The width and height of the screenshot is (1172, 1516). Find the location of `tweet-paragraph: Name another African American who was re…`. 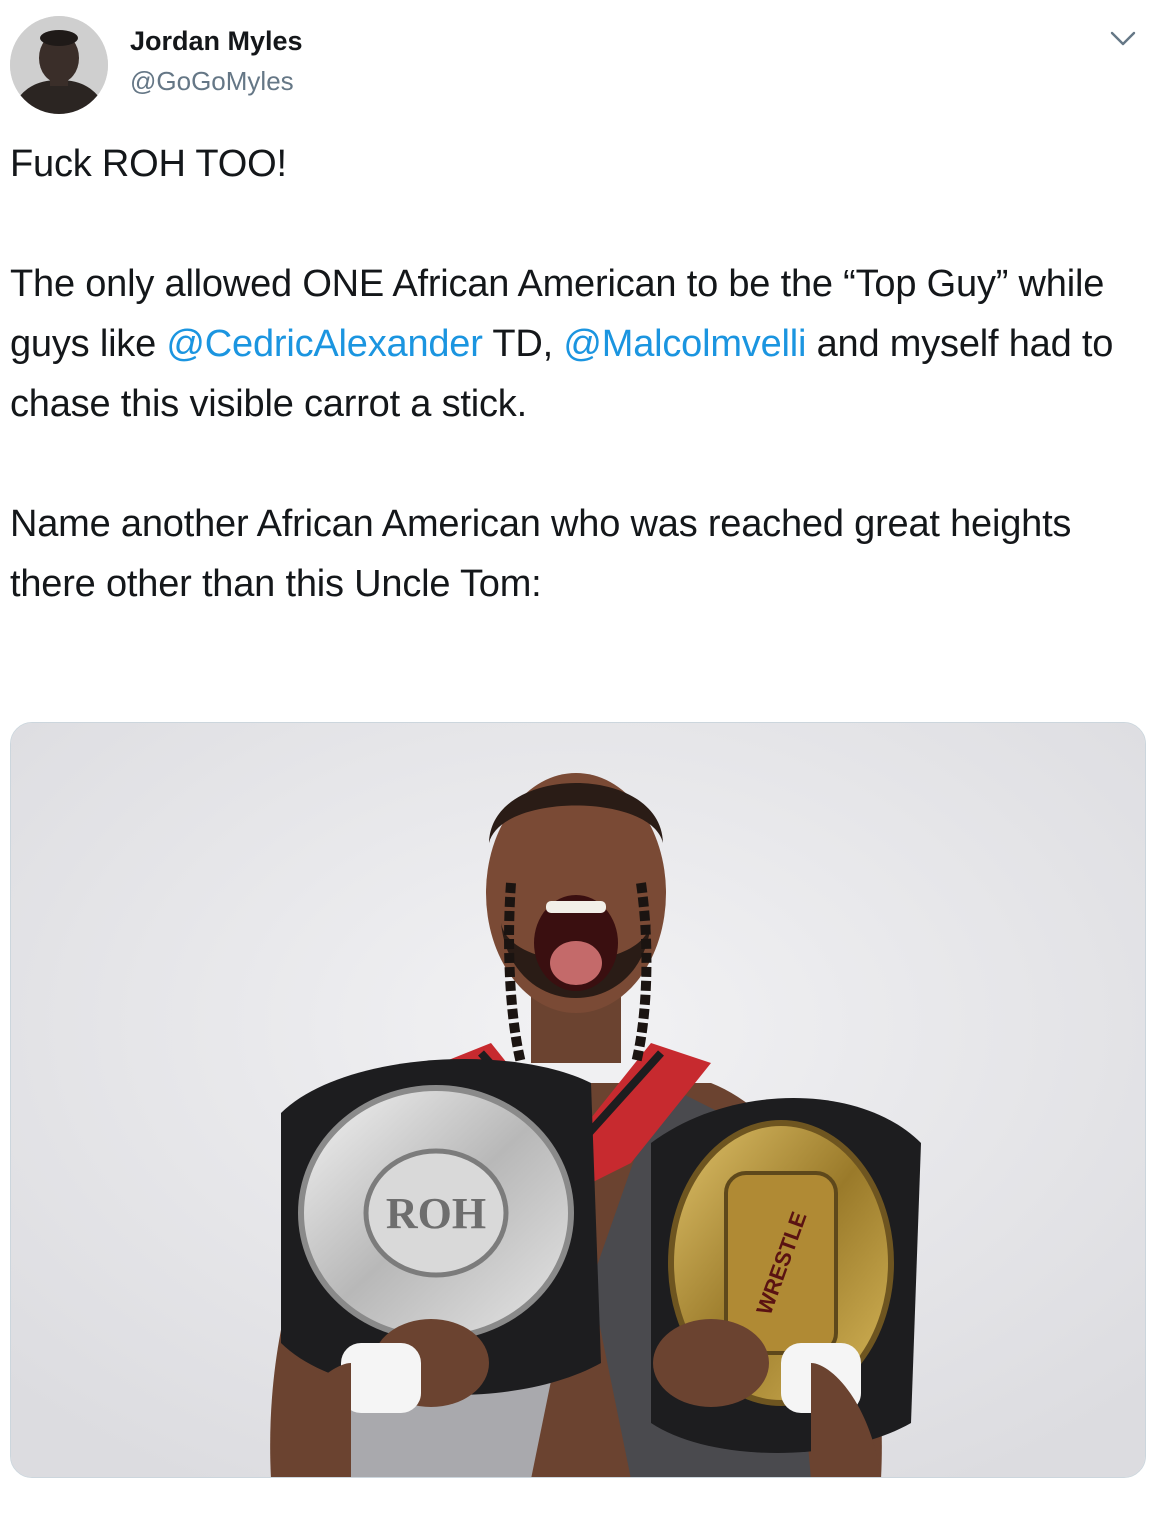

tweet-paragraph: Name another African American who was re… is located at coordinates (580, 554).